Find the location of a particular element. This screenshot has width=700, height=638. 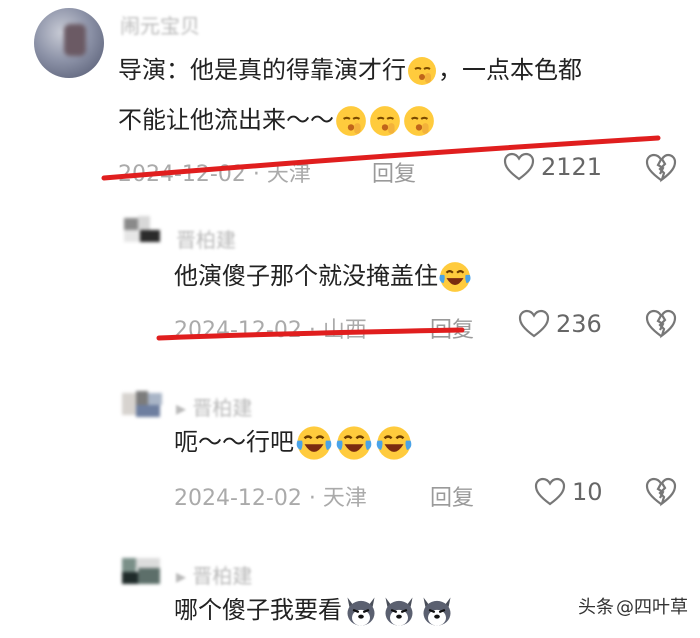

like-button: 236 is located at coordinates (560, 324).